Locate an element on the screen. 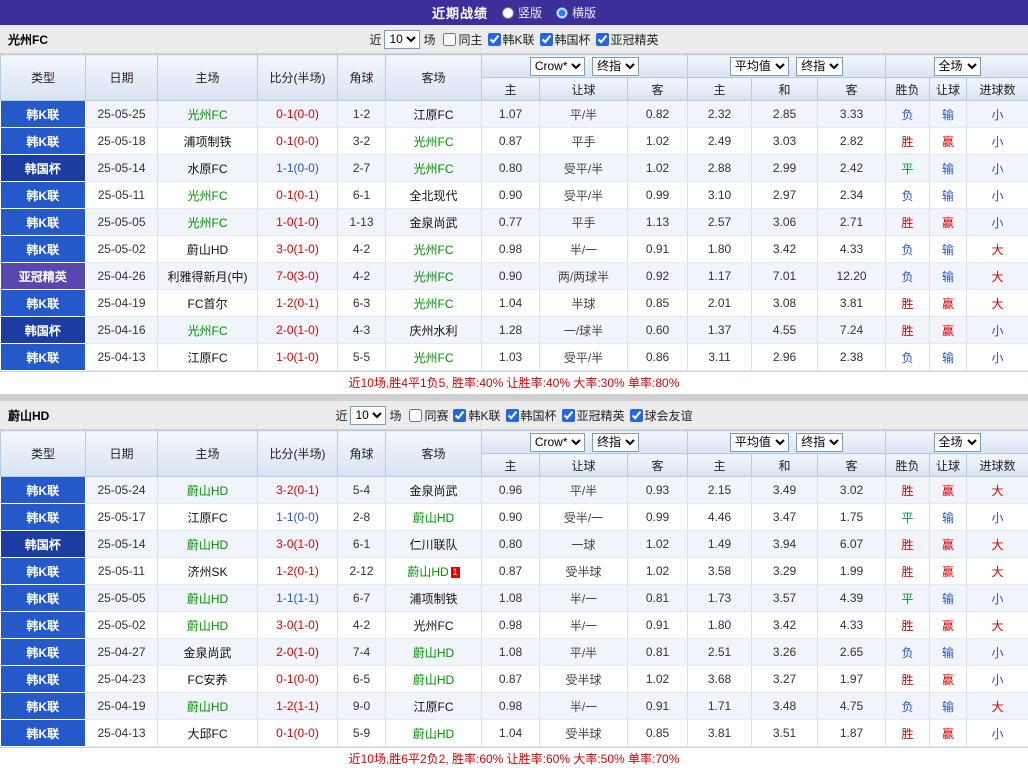 This screenshot has width=1028, height=770. score: 1-2(1-1) is located at coordinates (298, 706).